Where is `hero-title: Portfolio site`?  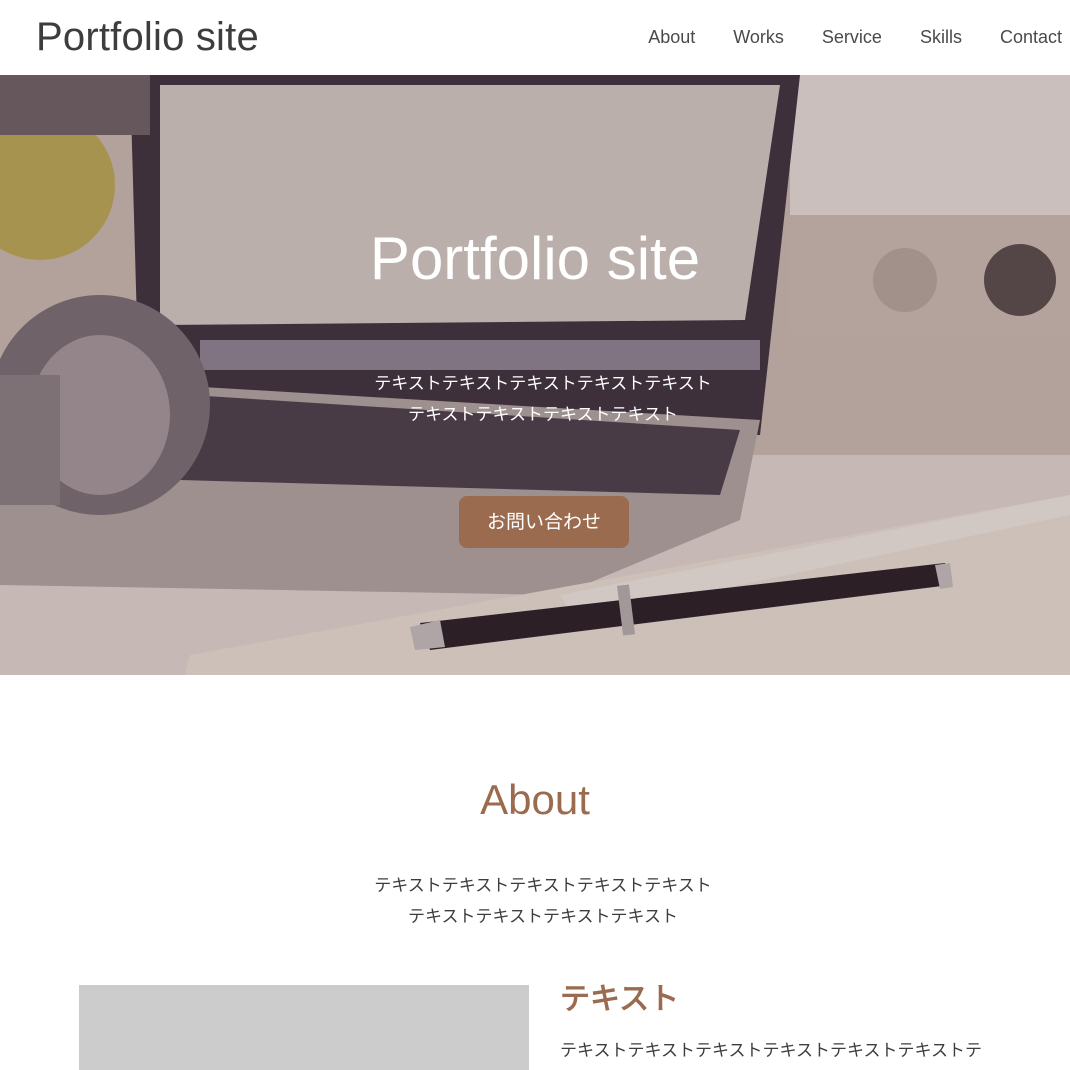 hero-title: Portfolio site is located at coordinates (535, 258).